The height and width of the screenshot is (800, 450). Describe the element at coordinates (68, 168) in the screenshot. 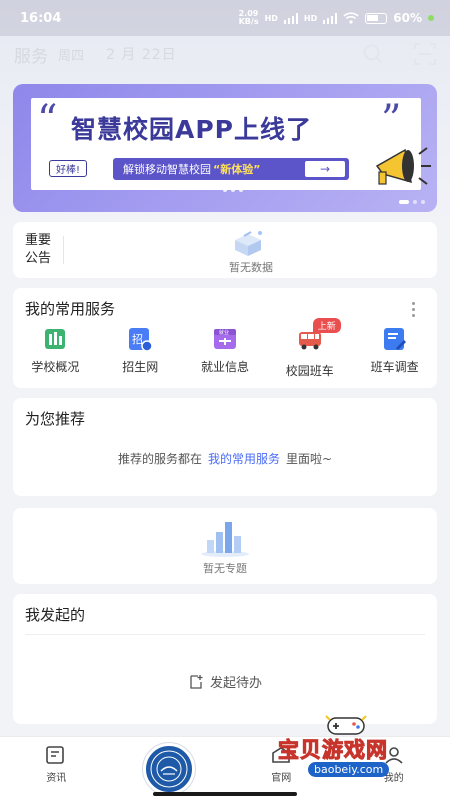

I see `banner-tag: 好棒!` at that location.